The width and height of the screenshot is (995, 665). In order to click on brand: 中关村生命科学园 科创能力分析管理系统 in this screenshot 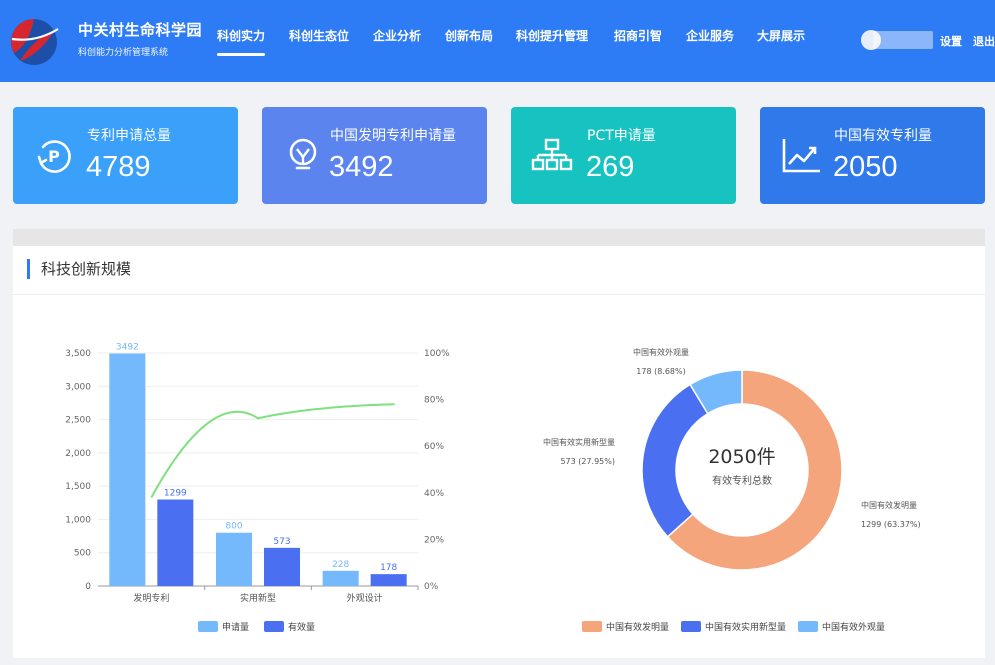, I will do `click(140, 38)`.